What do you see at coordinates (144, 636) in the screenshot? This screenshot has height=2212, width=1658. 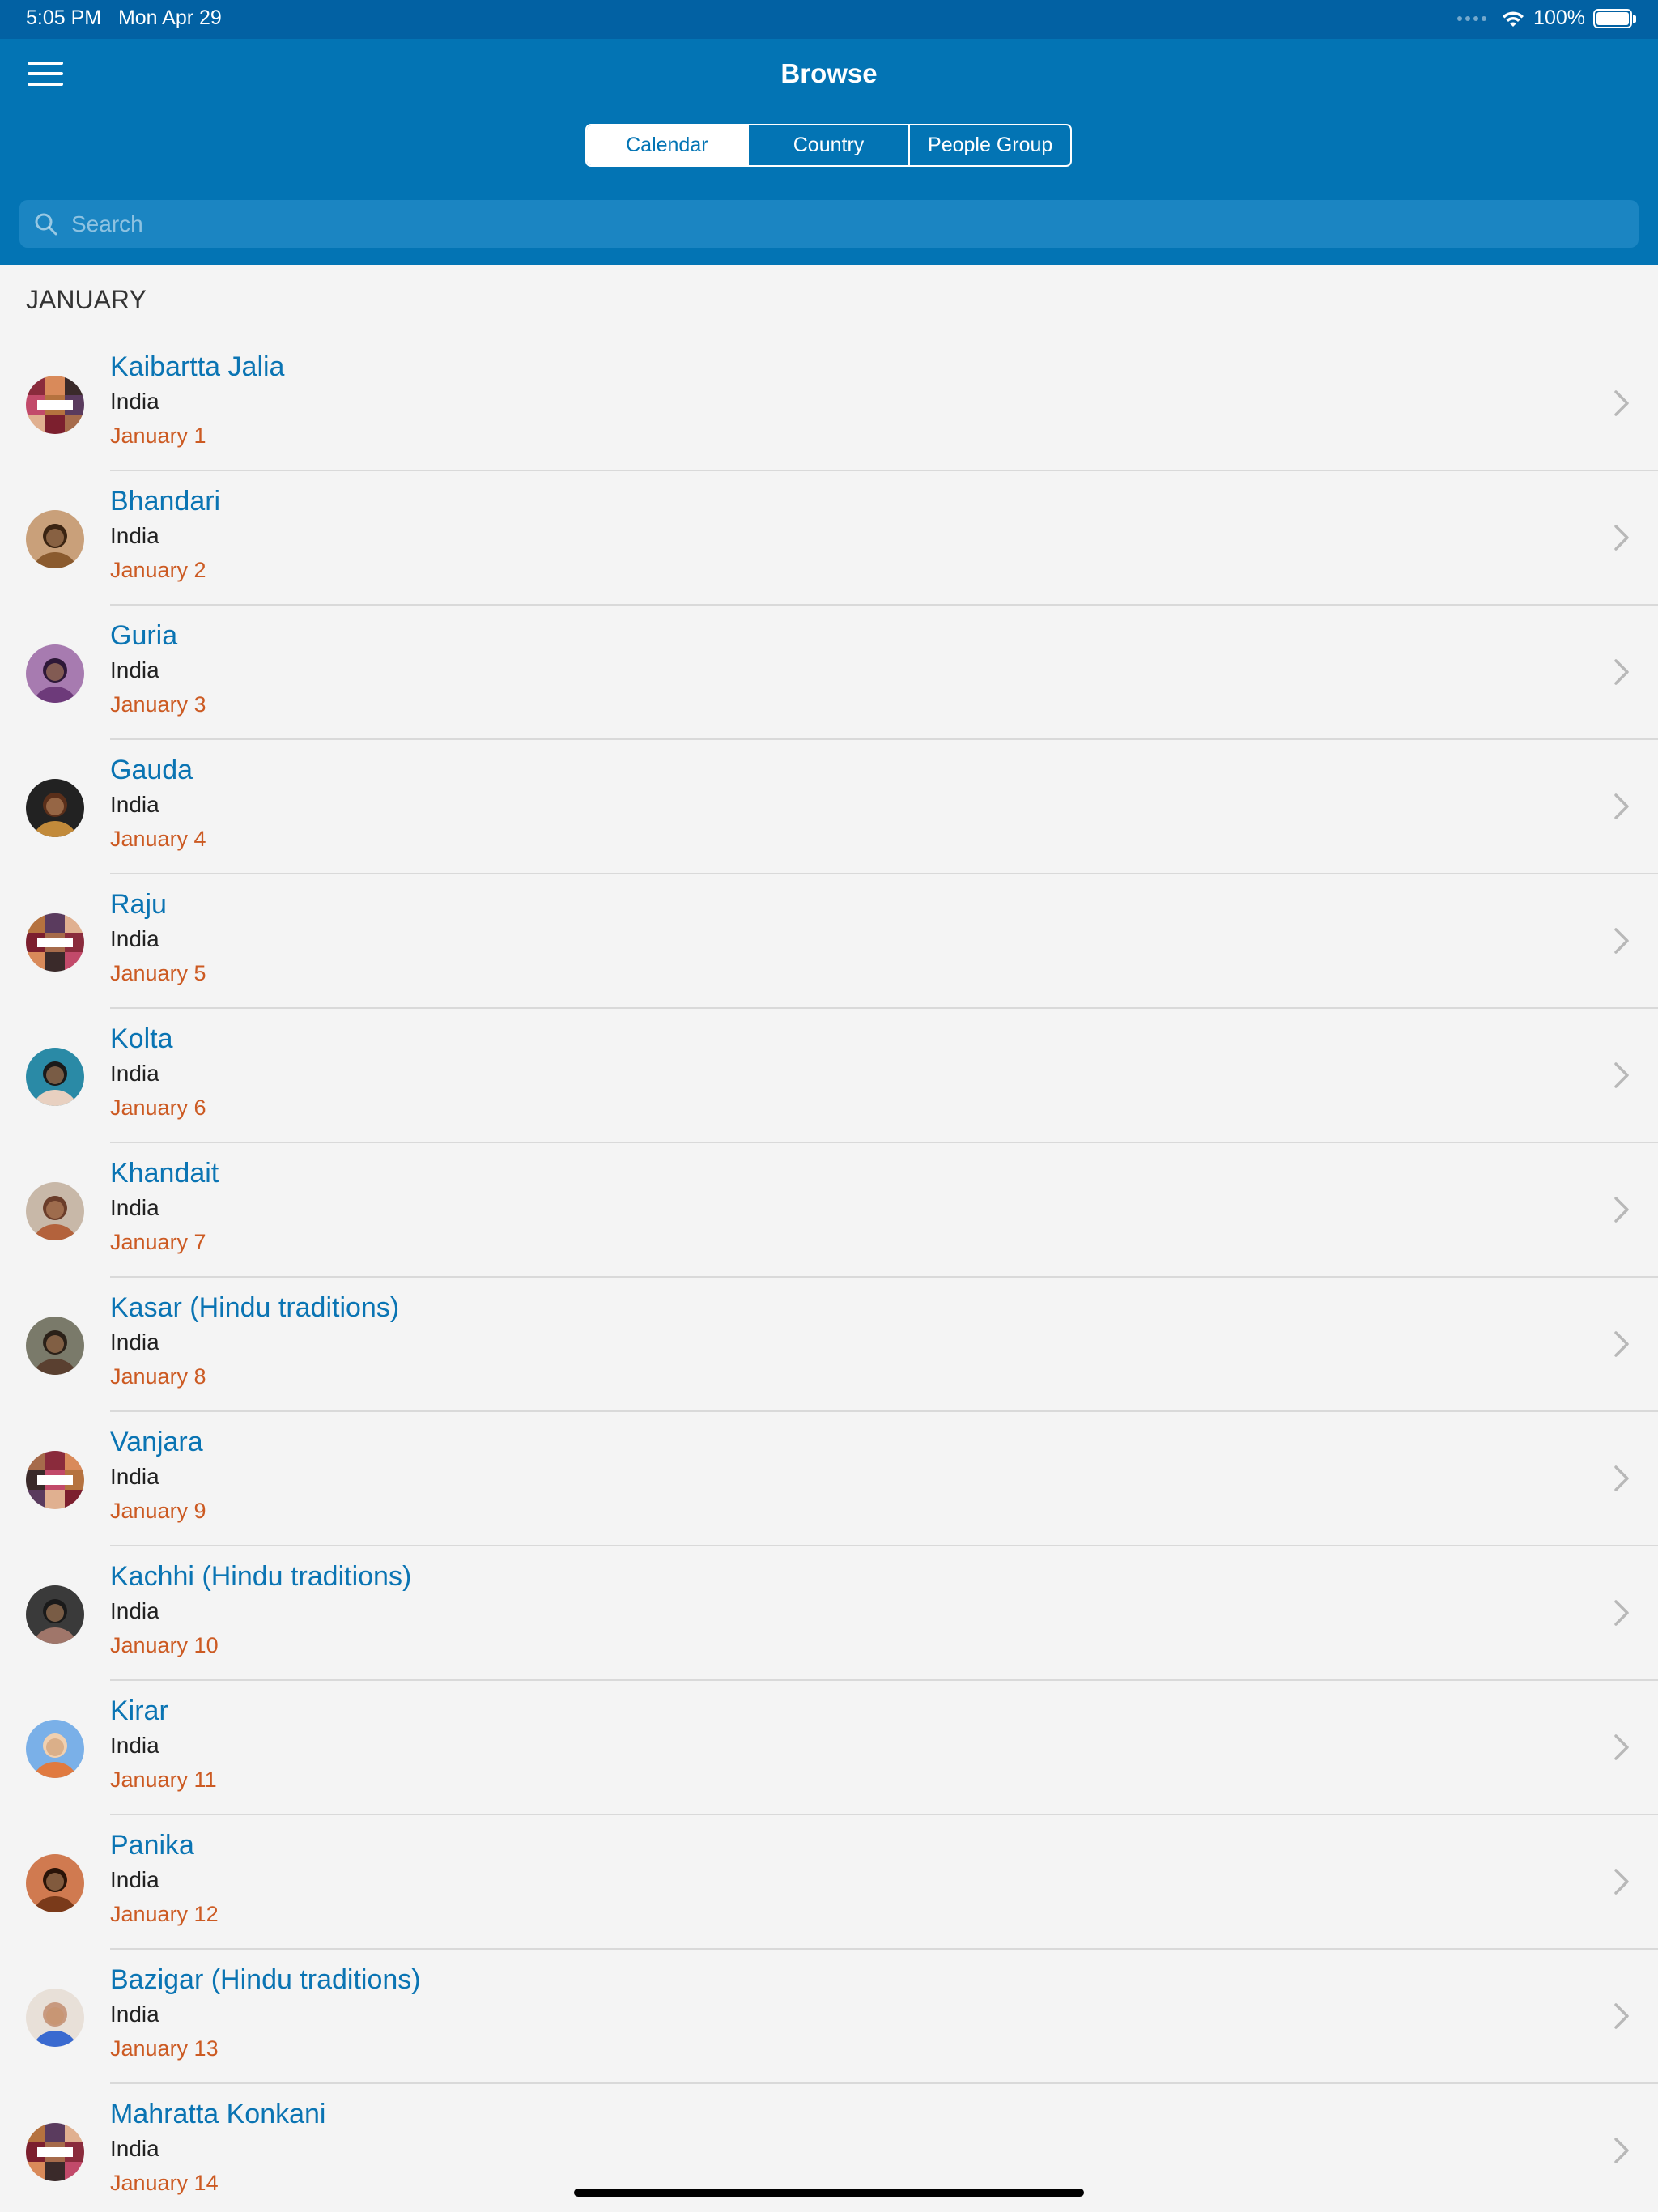 I see `people-group-name: Guria` at bounding box center [144, 636].